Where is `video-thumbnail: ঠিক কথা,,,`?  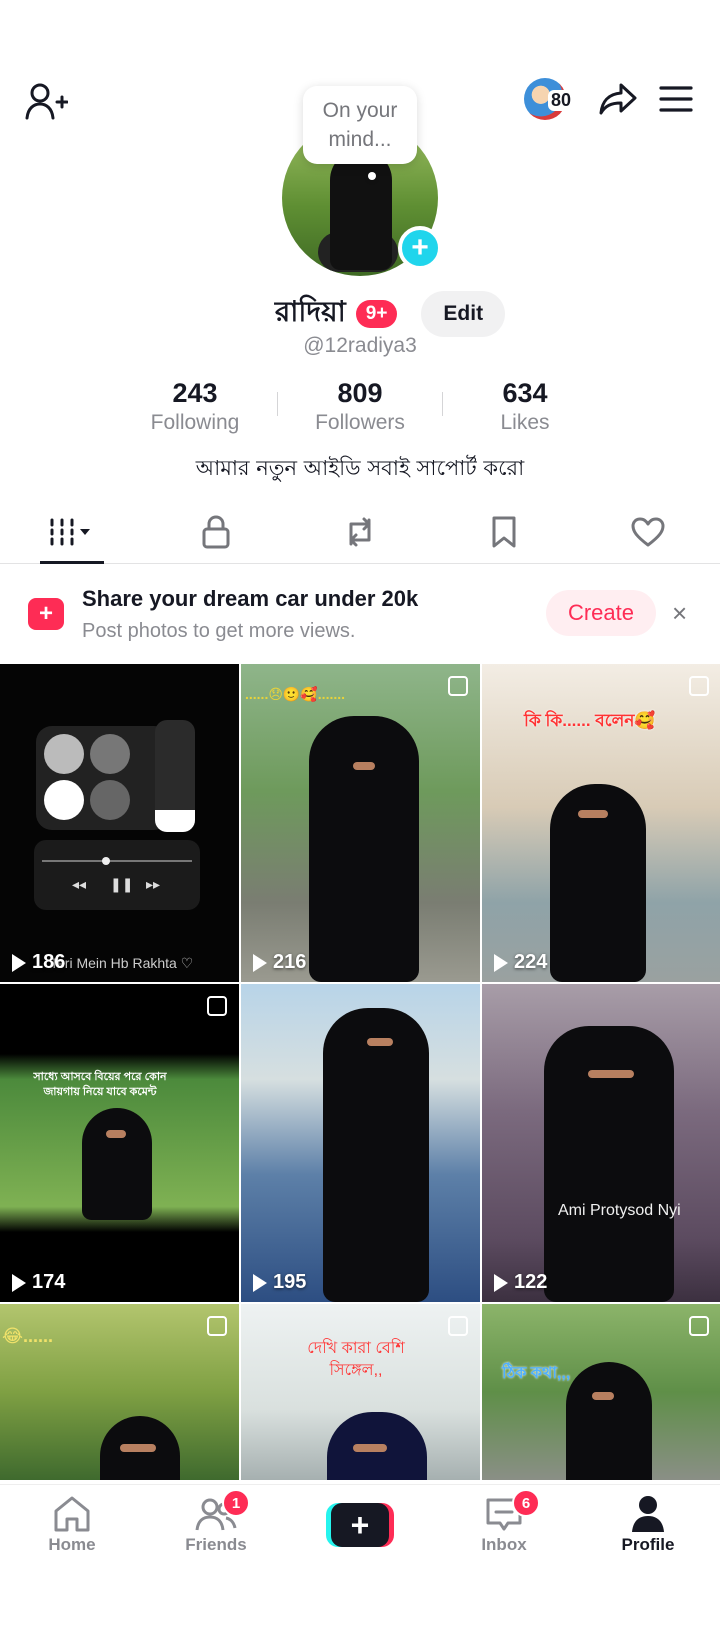
video-thumbnail: ঠিক কথা,,, is located at coordinates (601, 1392).